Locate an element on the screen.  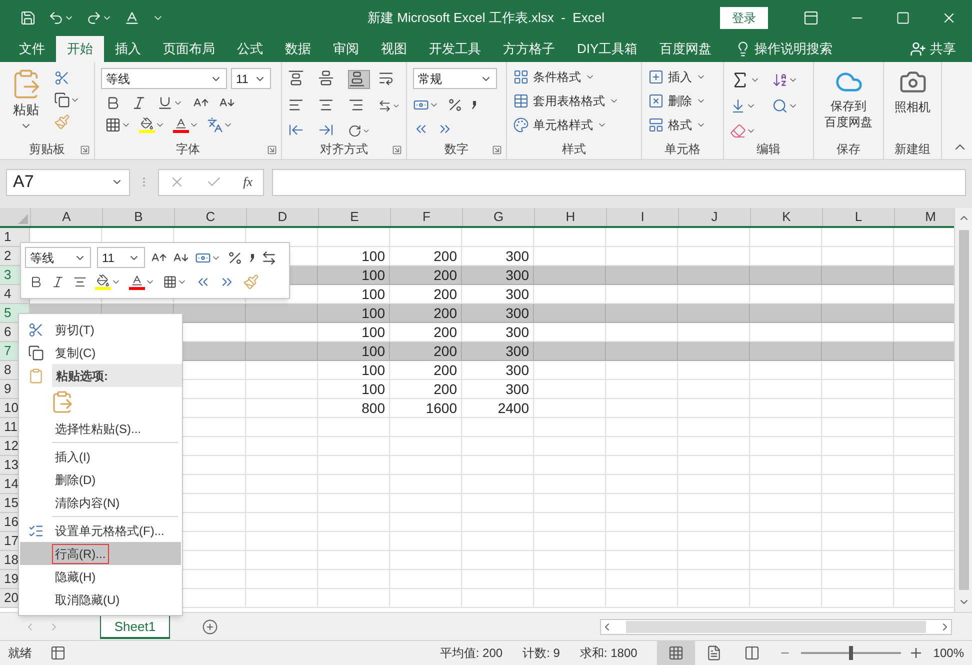
camera-button: 照相机 is located at coordinates (912, 103).